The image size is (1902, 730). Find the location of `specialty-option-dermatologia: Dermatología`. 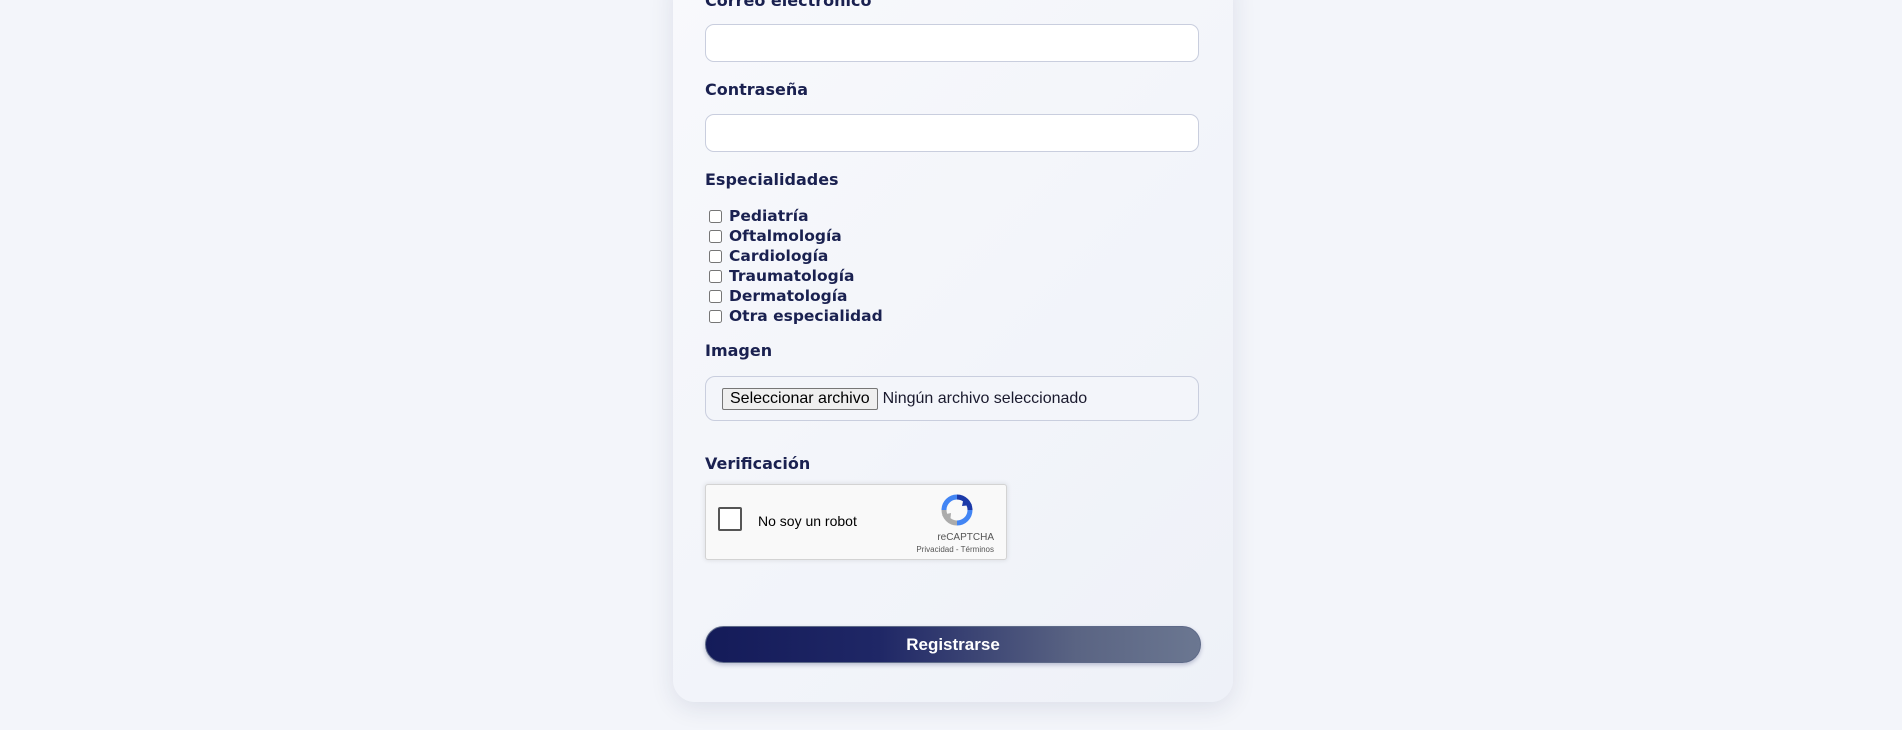

specialty-option-dermatologia: Dermatología is located at coordinates (796, 296).